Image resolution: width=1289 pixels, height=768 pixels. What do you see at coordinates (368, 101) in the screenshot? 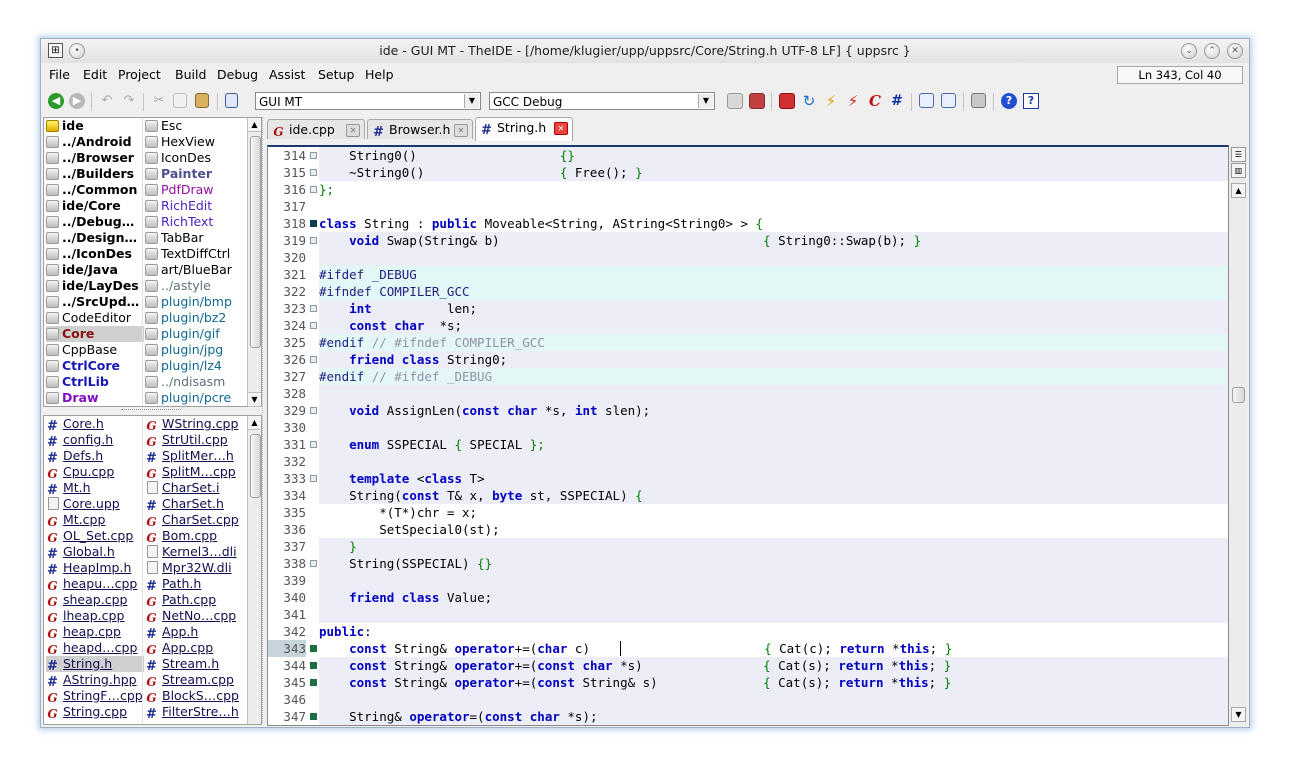
I see `build-method-select: GUI MT ▼` at bounding box center [368, 101].